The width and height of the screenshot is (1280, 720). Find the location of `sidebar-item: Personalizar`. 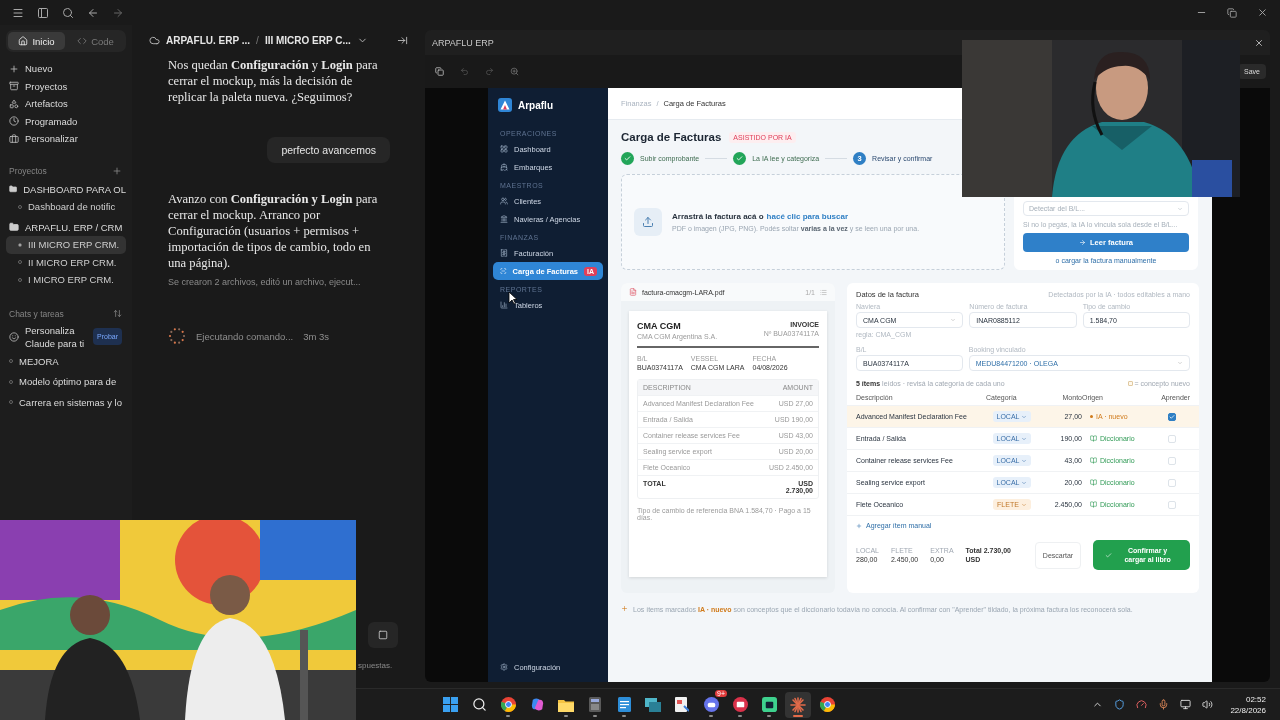

sidebar-item: Personalizar is located at coordinates (66, 139).